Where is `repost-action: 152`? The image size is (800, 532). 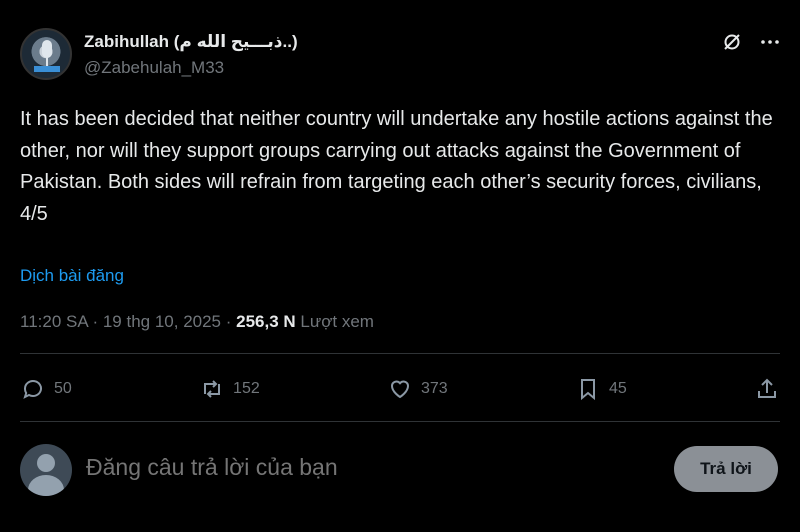
repost-action: 152 is located at coordinates (229, 389).